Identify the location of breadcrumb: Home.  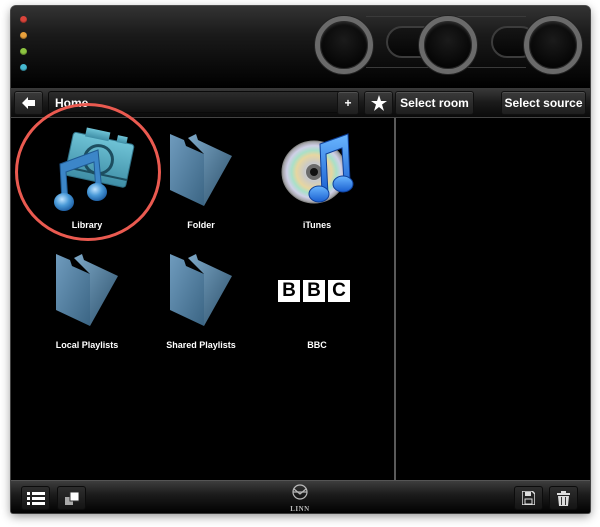
(200, 102).